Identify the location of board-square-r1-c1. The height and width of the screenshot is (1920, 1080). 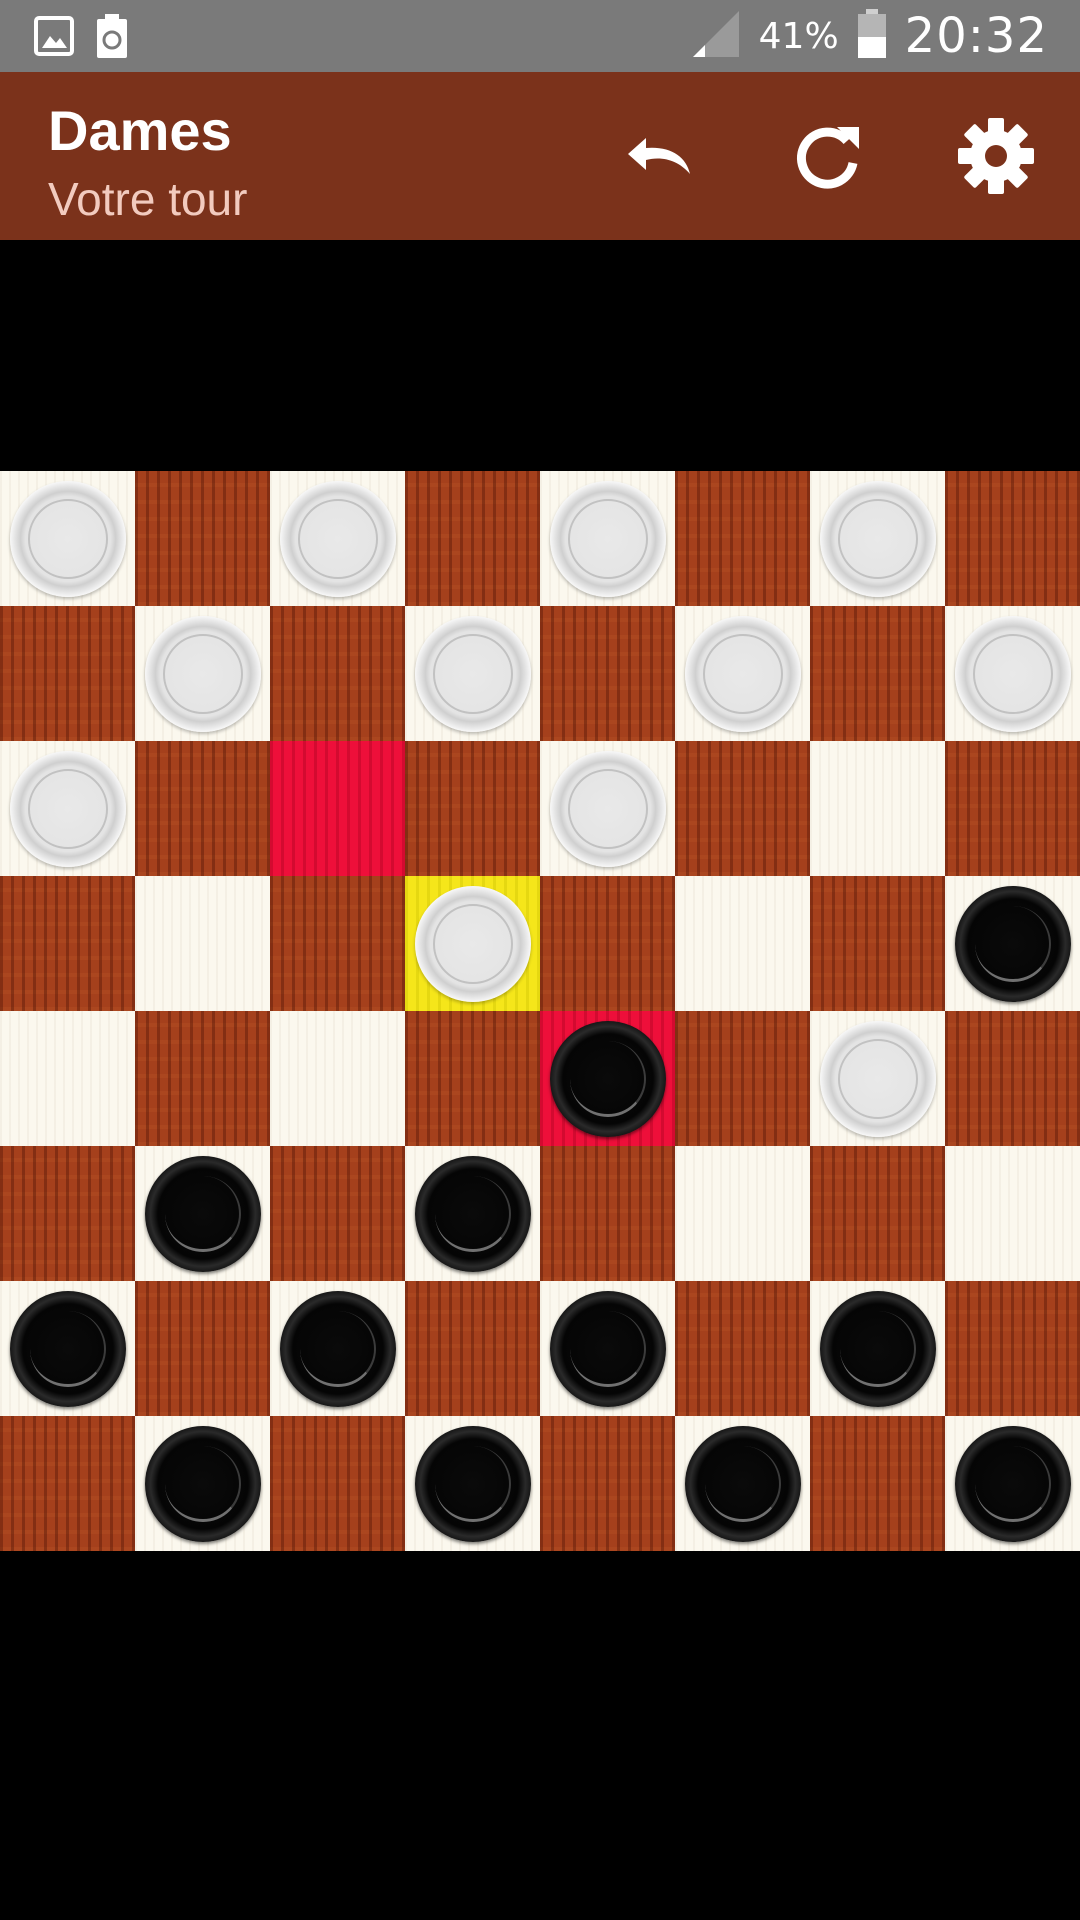
(67, 538).